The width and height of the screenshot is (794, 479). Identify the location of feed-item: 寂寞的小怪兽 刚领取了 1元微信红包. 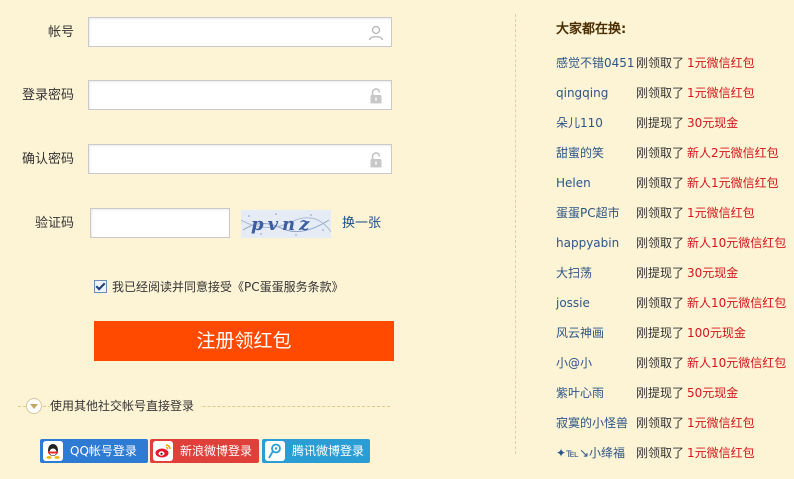
(675, 423).